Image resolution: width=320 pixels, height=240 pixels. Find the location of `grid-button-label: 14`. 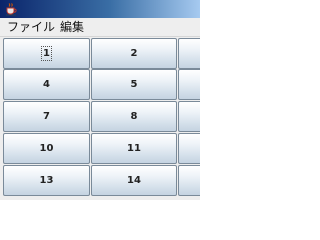

grid-button-label: 14 is located at coordinates (134, 180).